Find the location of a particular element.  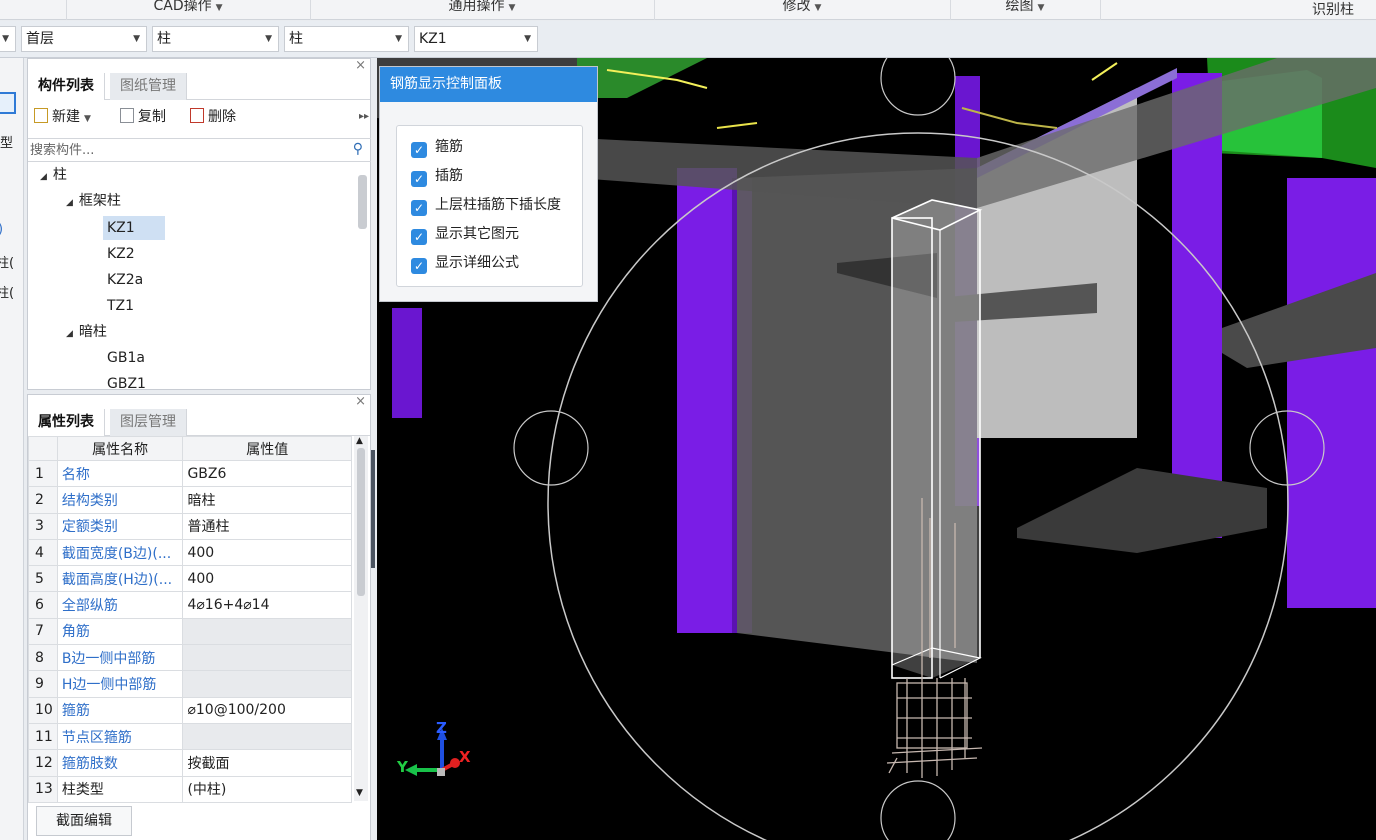

table-row: 13 柱类型 (中柱) is located at coordinates (190, 789).